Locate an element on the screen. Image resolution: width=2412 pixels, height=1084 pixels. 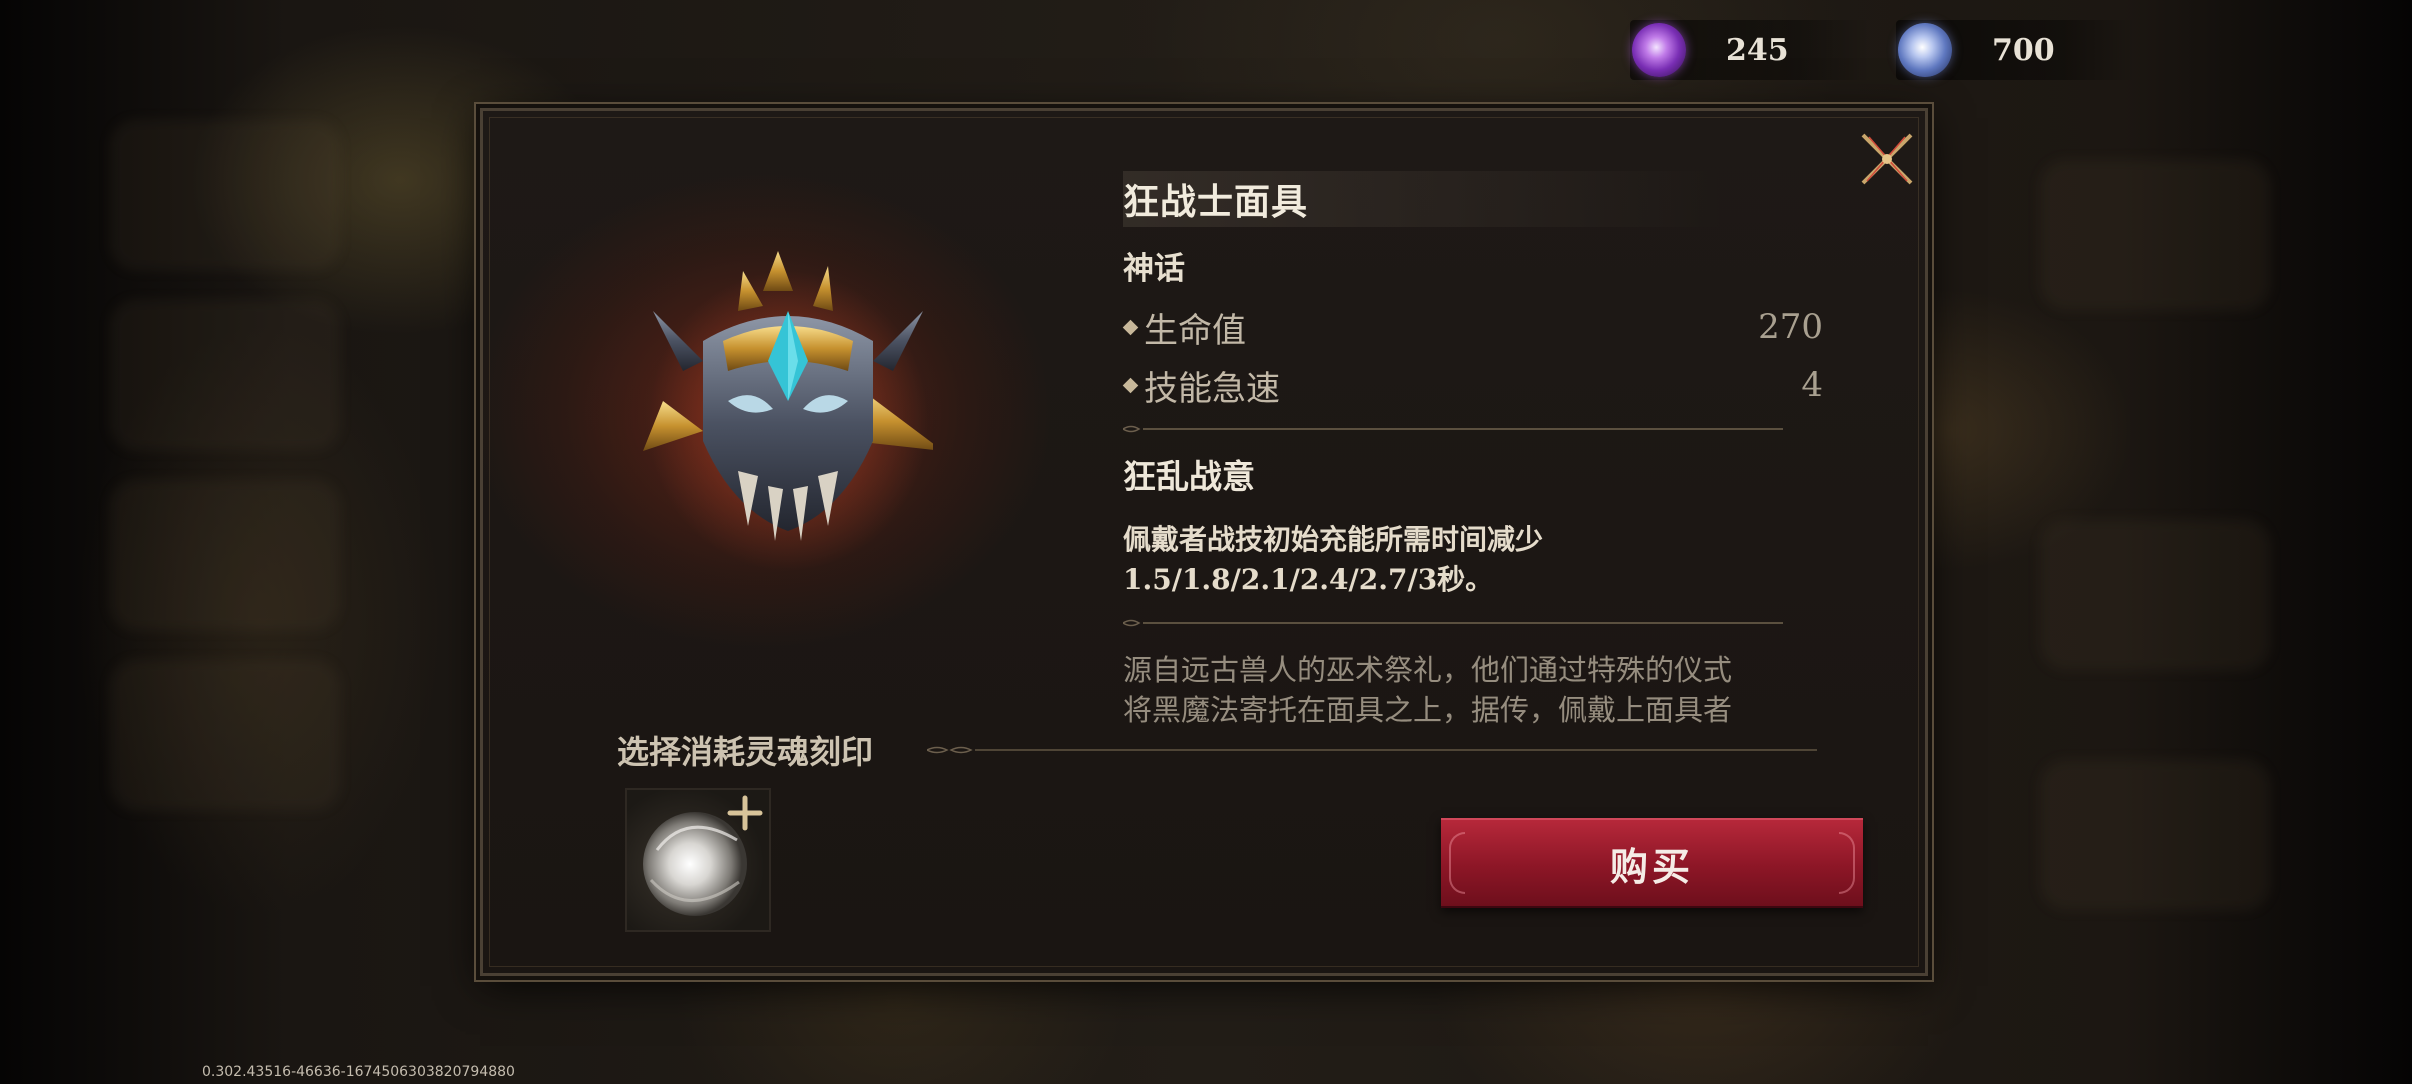
currency-purple-value: 245 is located at coordinates (1757, 50).